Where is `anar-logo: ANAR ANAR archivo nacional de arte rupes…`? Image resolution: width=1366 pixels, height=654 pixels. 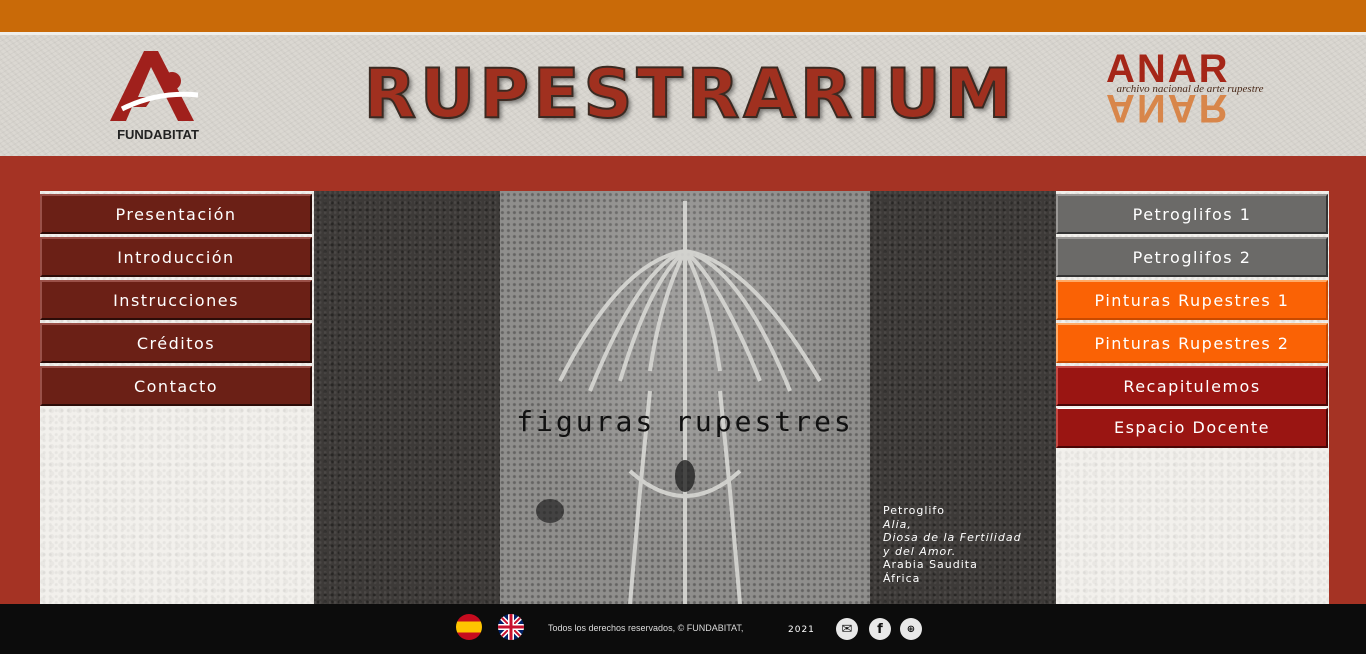 anar-logo: ANAR ANAR archivo nacional de arte rupes… is located at coordinates (1190, 92).